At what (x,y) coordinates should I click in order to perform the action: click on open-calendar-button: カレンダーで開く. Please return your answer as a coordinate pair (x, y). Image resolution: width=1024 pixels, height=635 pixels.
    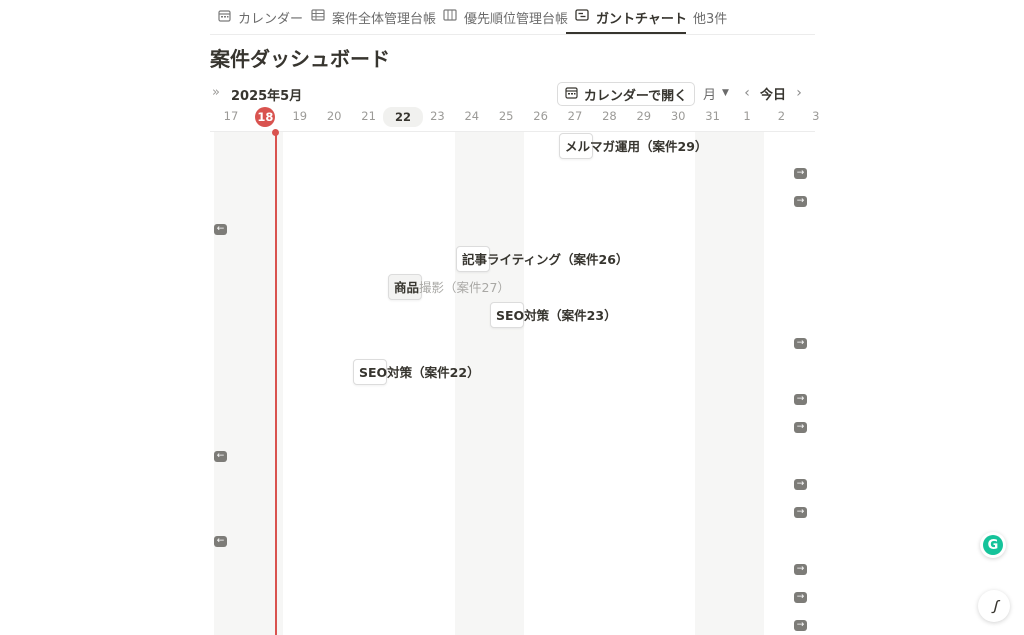
    Looking at the image, I should click on (626, 94).